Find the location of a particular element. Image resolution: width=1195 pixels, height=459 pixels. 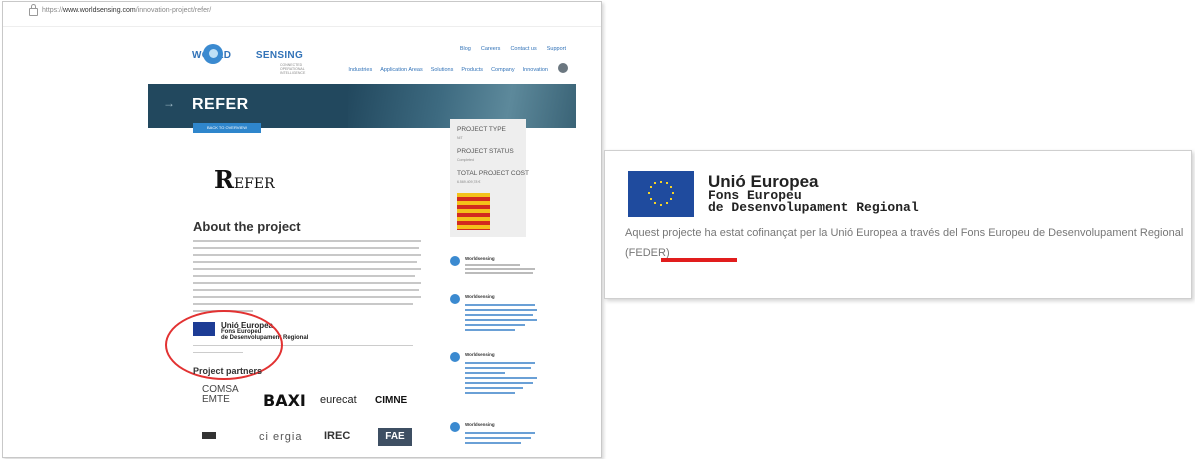

nav-application-areas: Application Areas is located at coordinates (401, 70).